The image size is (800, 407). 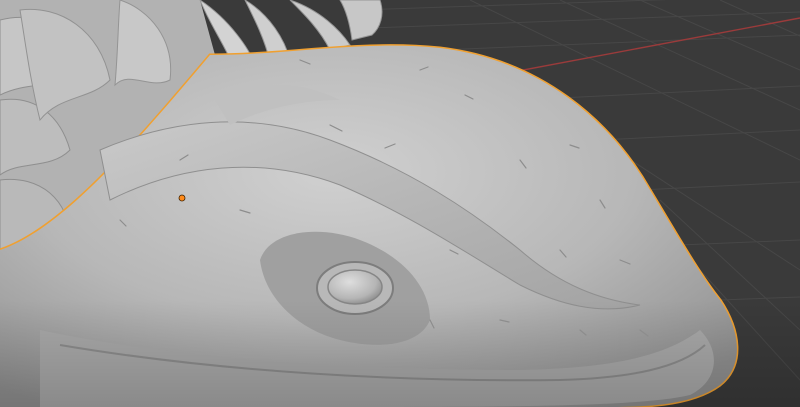 What do you see at coordinates (355, 287) in the screenshot?
I see `eye` at bounding box center [355, 287].